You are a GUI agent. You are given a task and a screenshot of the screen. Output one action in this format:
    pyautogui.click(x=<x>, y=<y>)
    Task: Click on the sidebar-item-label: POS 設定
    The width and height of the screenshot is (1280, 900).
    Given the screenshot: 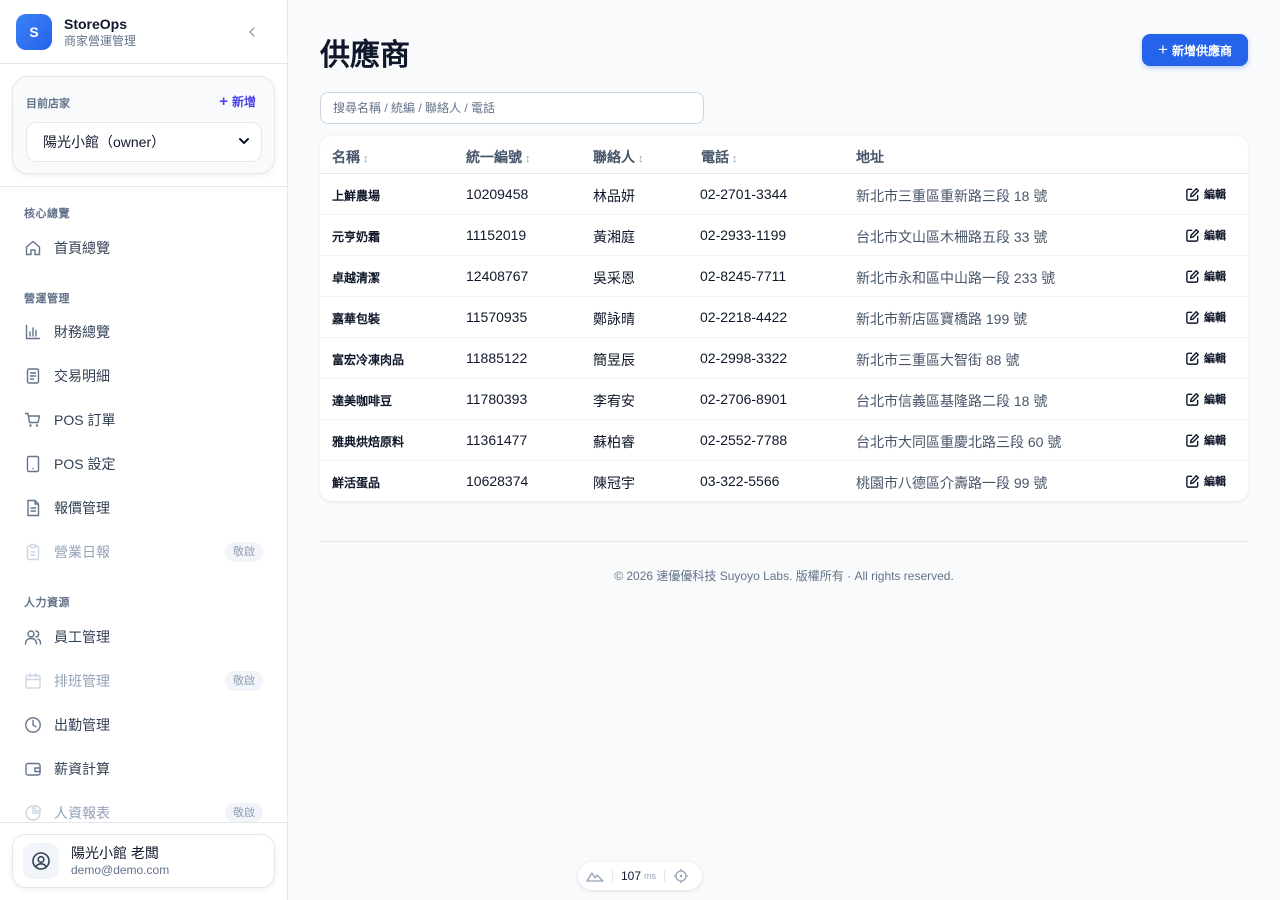 What is the action you would take?
    pyautogui.click(x=85, y=464)
    